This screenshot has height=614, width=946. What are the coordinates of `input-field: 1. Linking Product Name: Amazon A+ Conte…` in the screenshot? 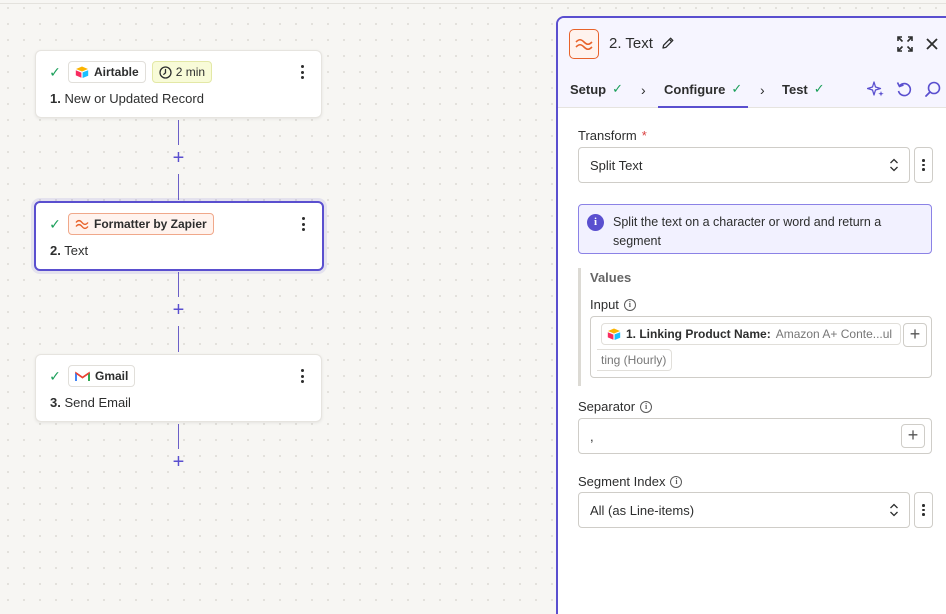 It's located at (761, 347).